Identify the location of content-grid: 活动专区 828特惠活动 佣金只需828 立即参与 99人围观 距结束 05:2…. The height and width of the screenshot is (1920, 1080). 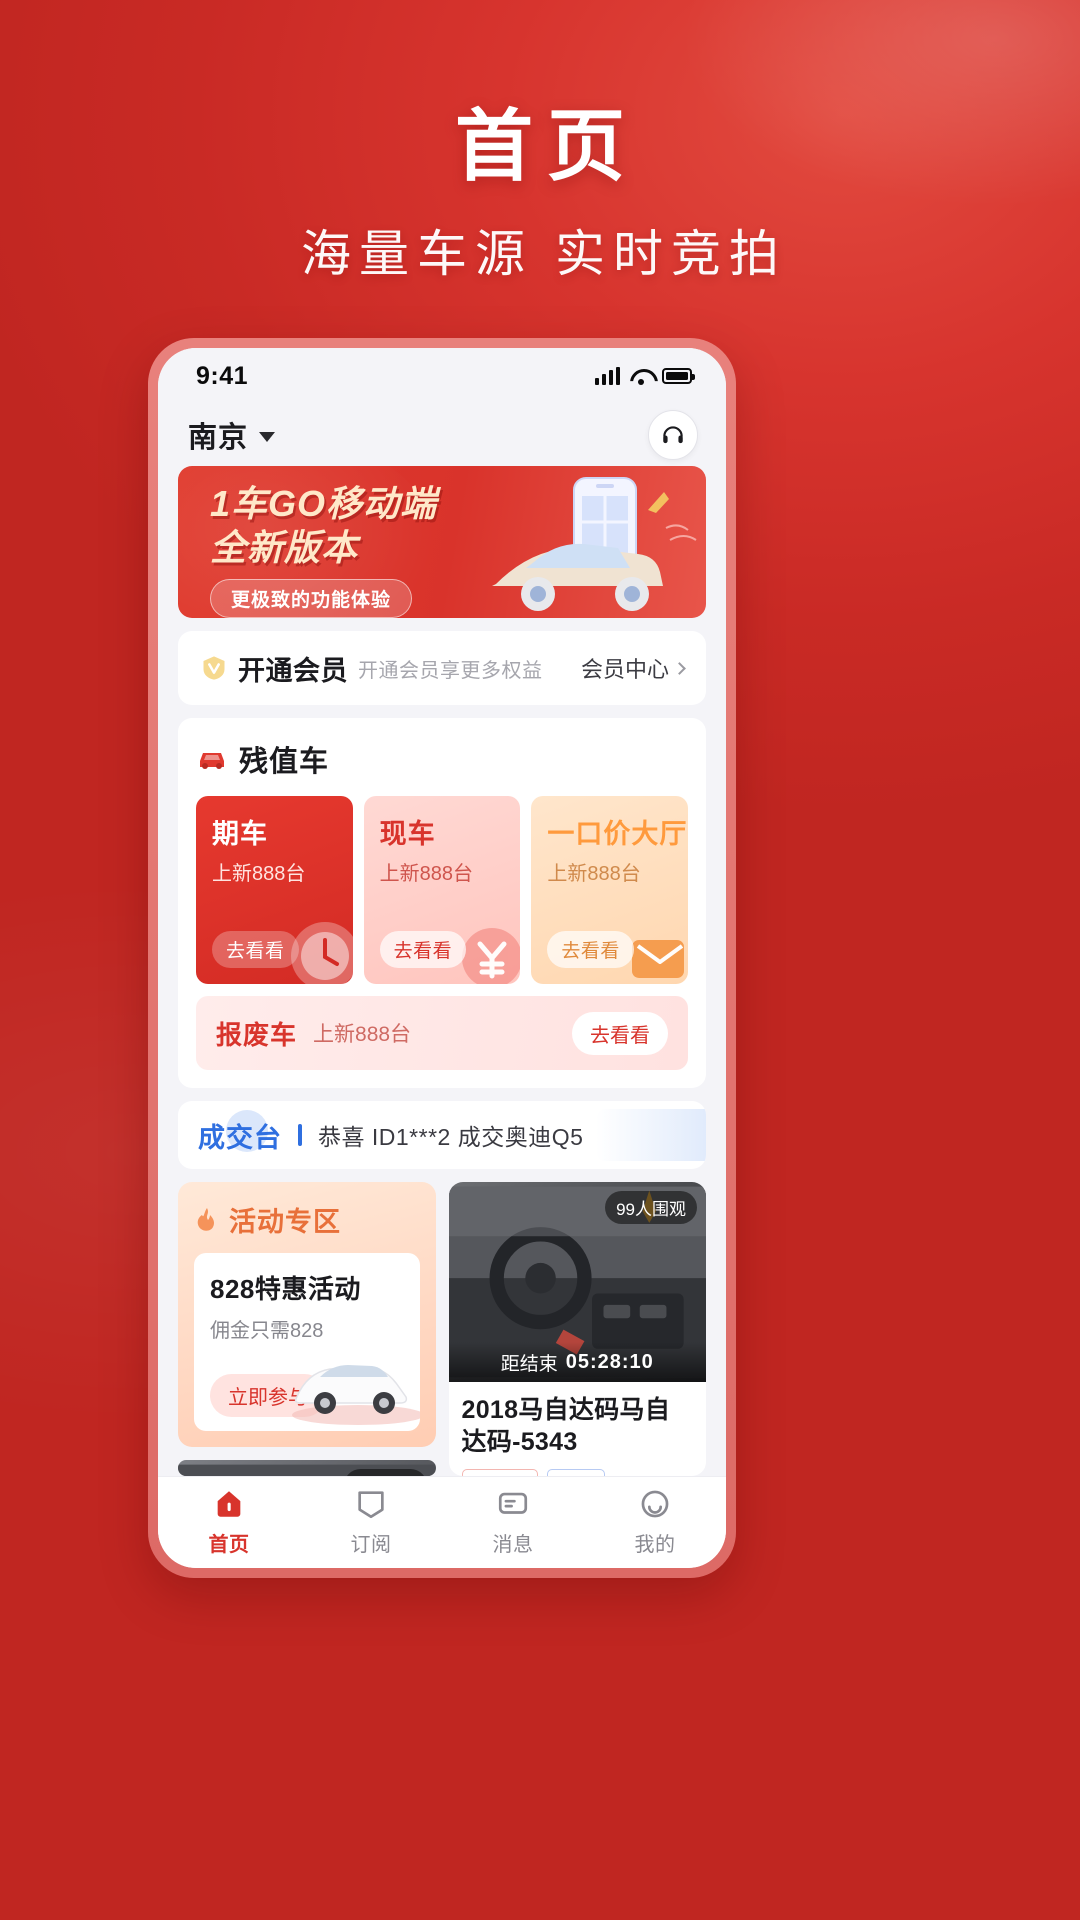
(442, 1329).